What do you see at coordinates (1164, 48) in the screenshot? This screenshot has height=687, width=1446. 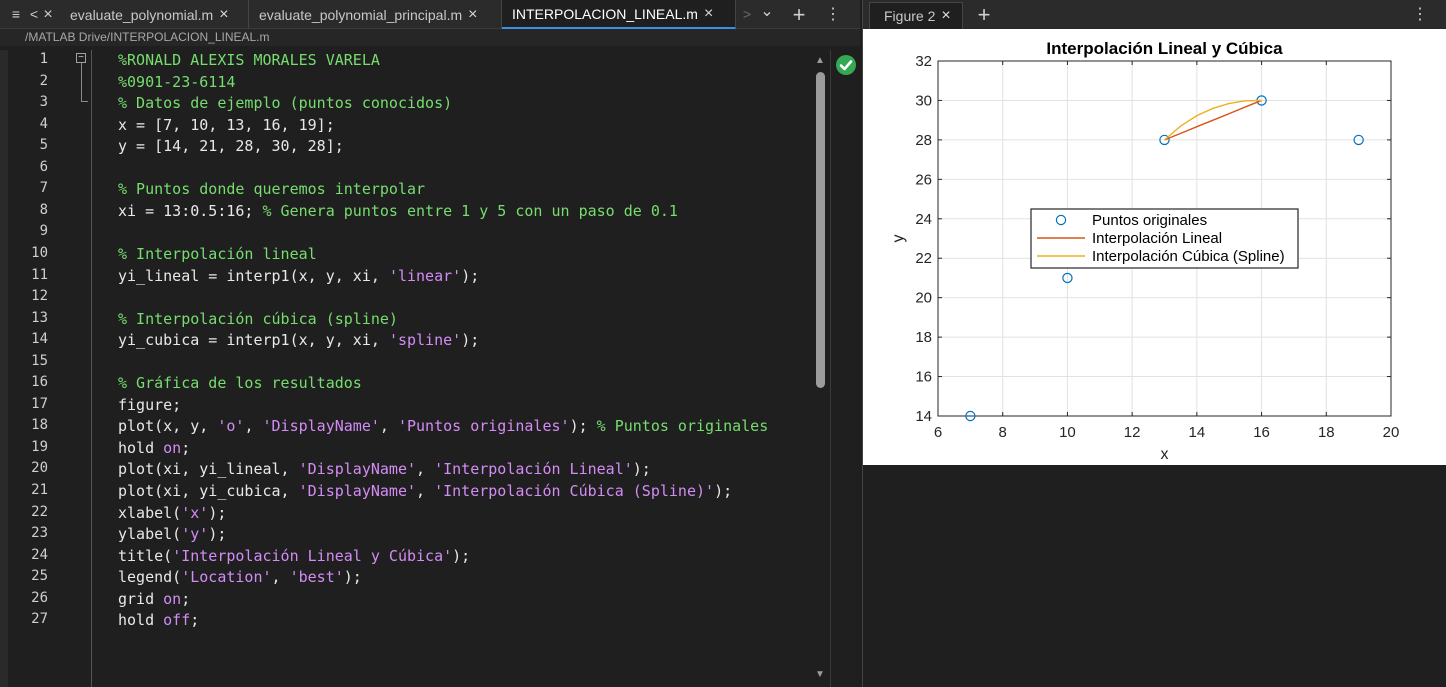 I see `chart-title: Interpolación Lineal y Cúbica` at bounding box center [1164, 48].